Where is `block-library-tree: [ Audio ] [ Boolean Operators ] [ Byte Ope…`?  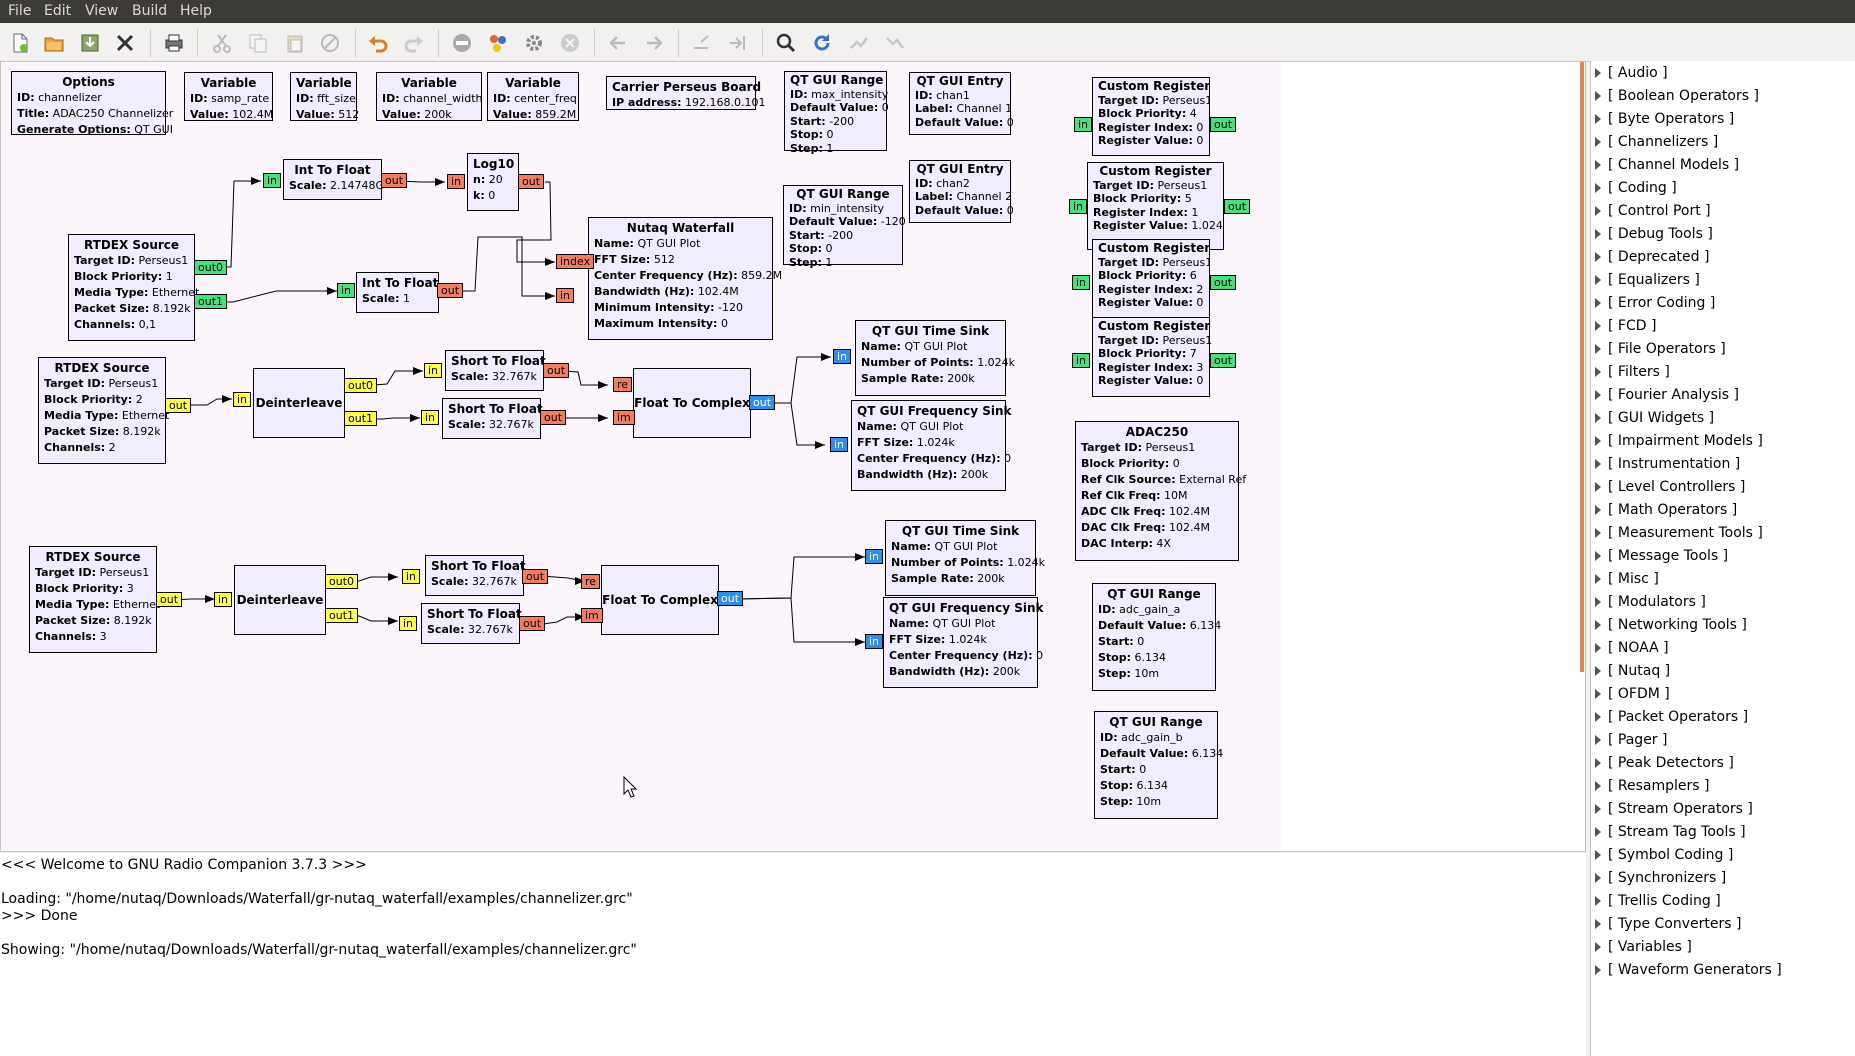
block-library-tree: [ Audio ] [ Boolean Operators ] [ Byte Ope… is located at coordinates (1722, 558).